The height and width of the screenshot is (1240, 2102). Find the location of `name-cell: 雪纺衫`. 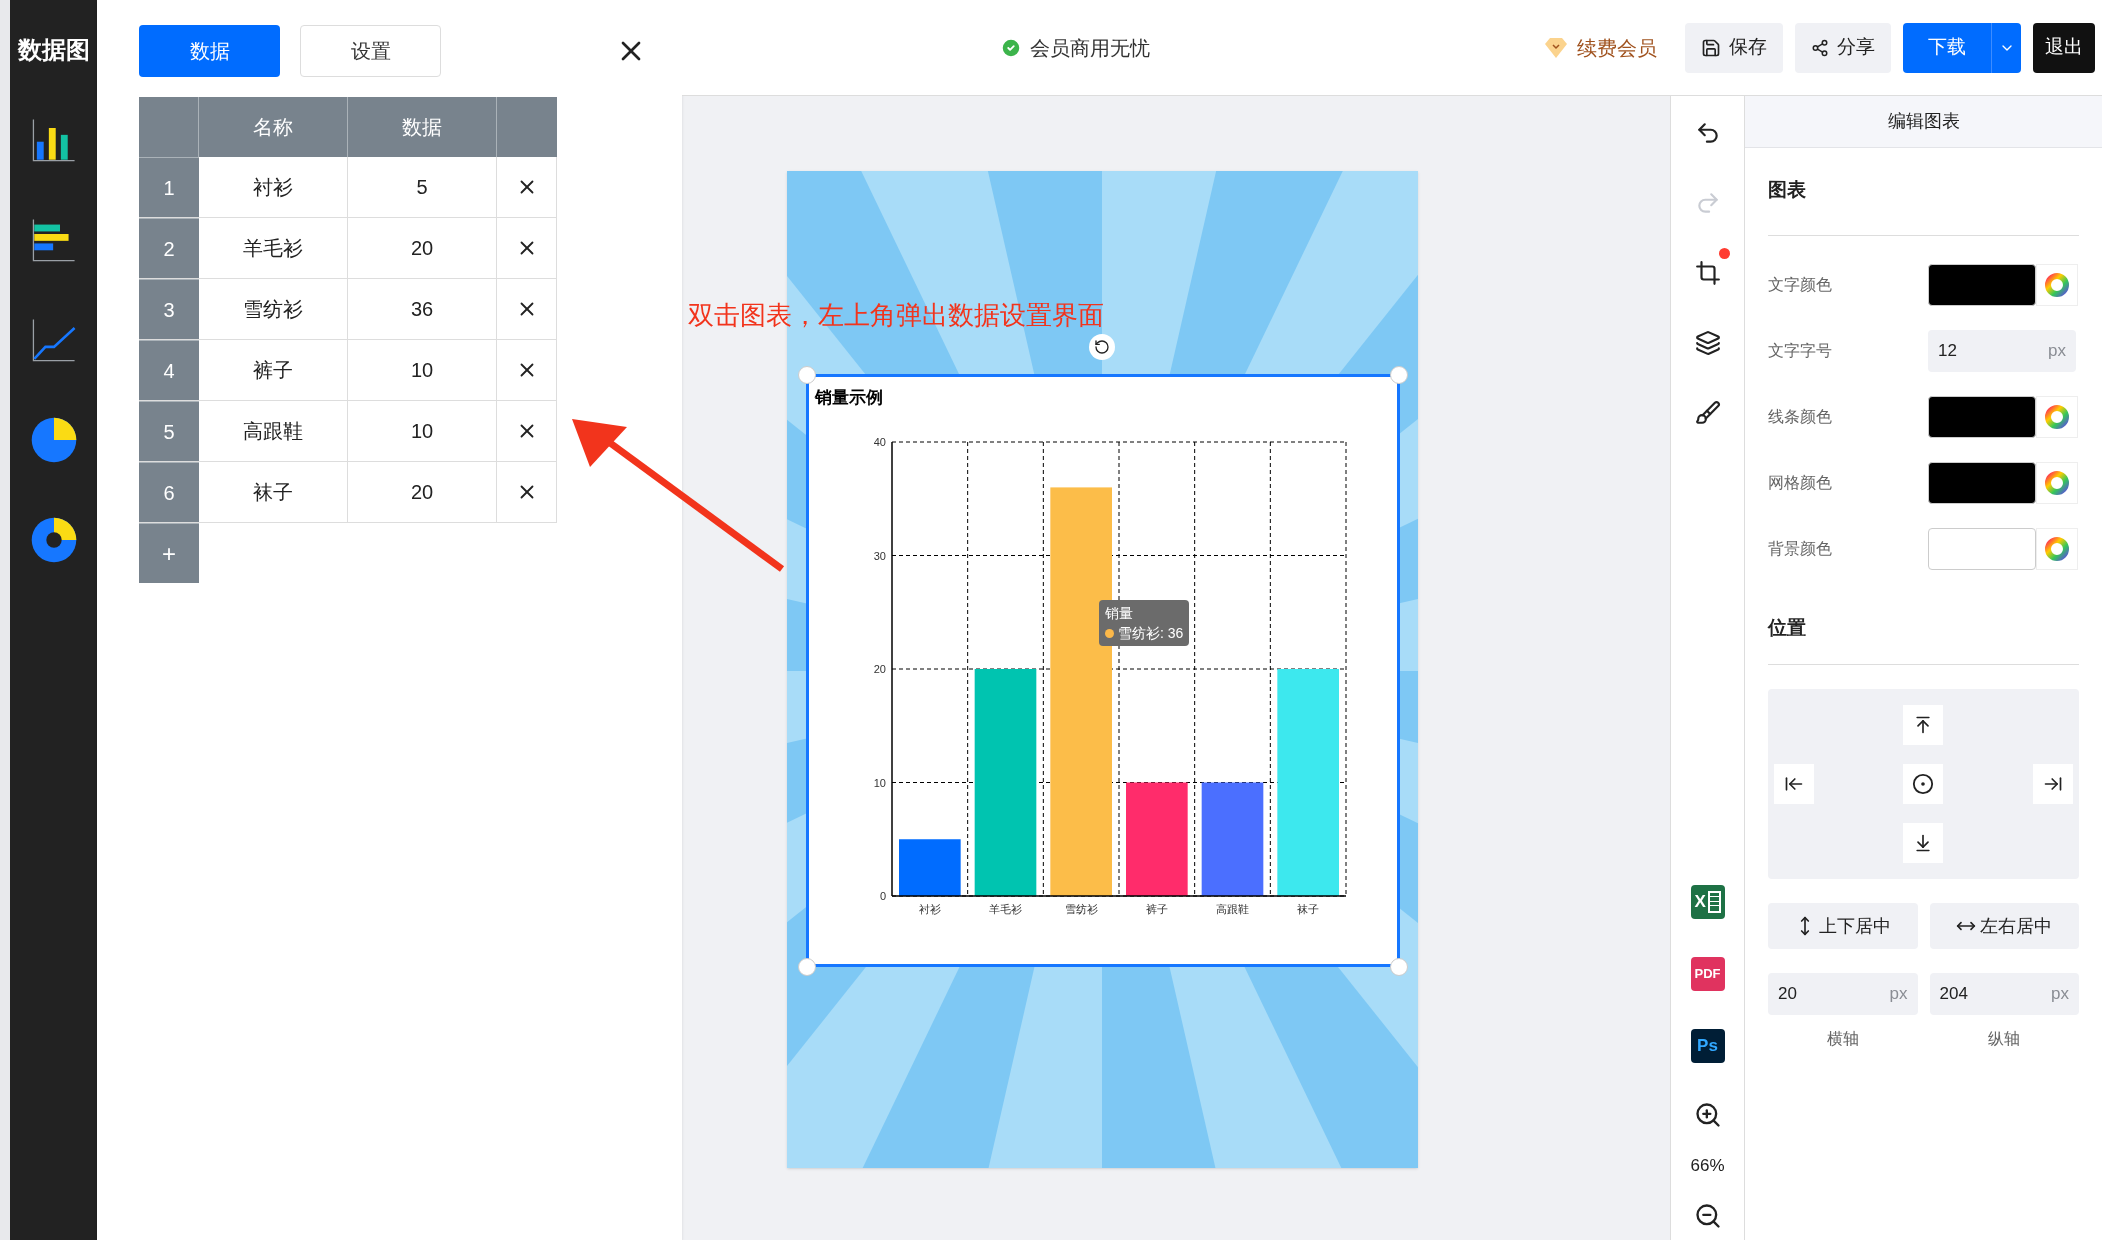

name-cell: 雪纺衫 is located at coordinates (273, 309).